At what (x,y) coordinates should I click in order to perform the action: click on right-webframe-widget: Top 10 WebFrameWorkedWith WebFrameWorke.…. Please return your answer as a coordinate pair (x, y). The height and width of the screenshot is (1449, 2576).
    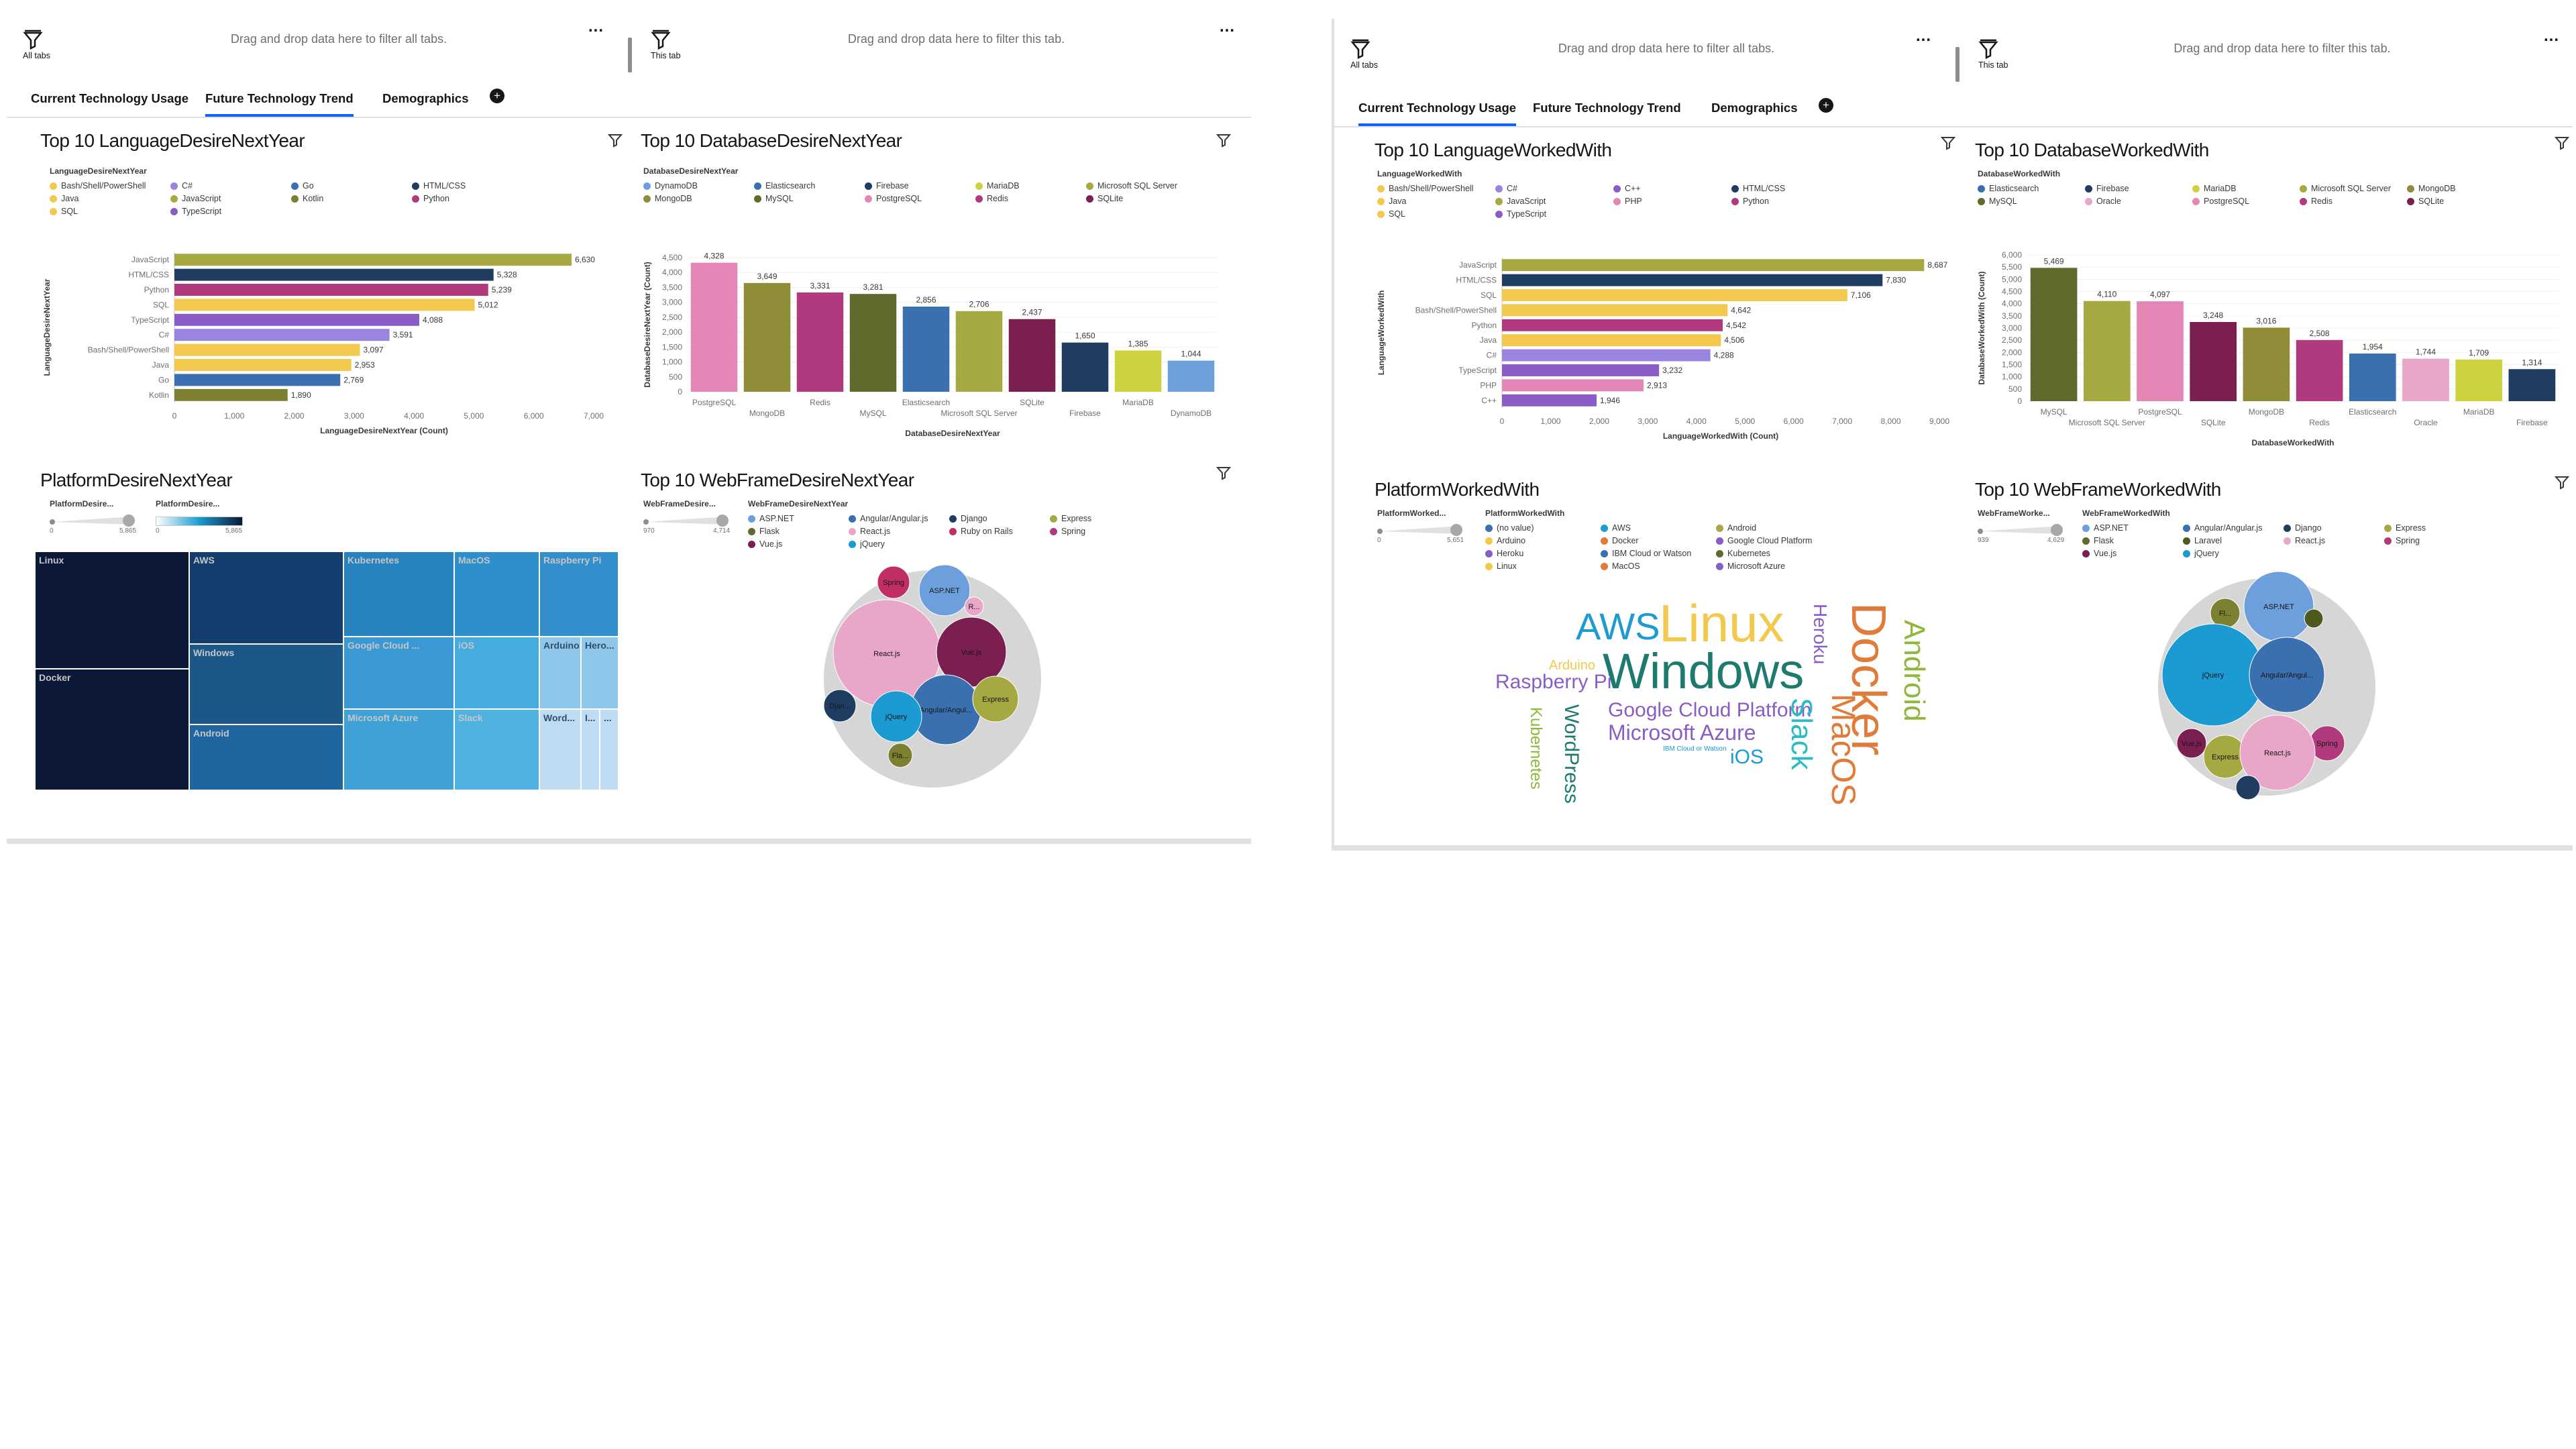
    Looking at the image, I should click on (2272, 645).